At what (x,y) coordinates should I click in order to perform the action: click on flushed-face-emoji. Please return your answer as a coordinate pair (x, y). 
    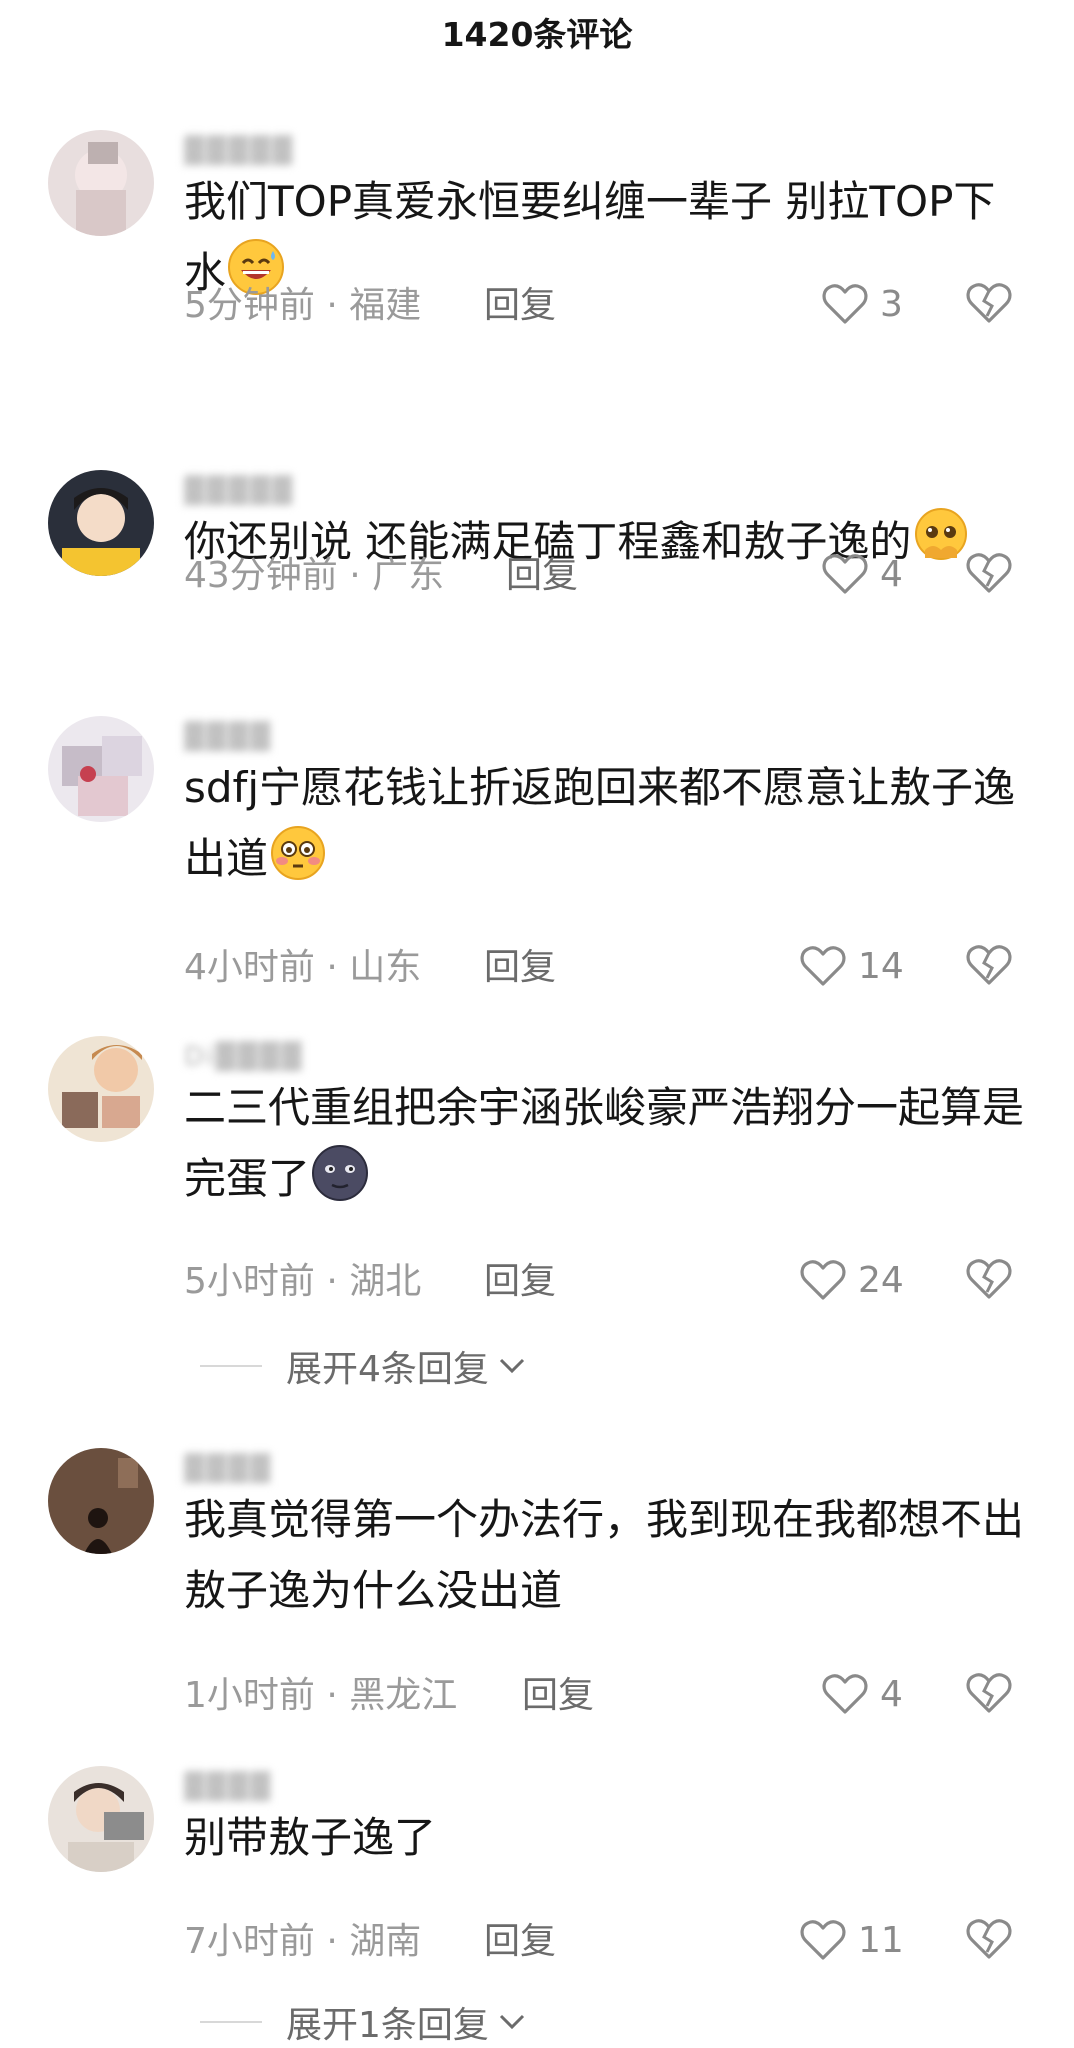
    Looking at the image, I should click on (298, 853).